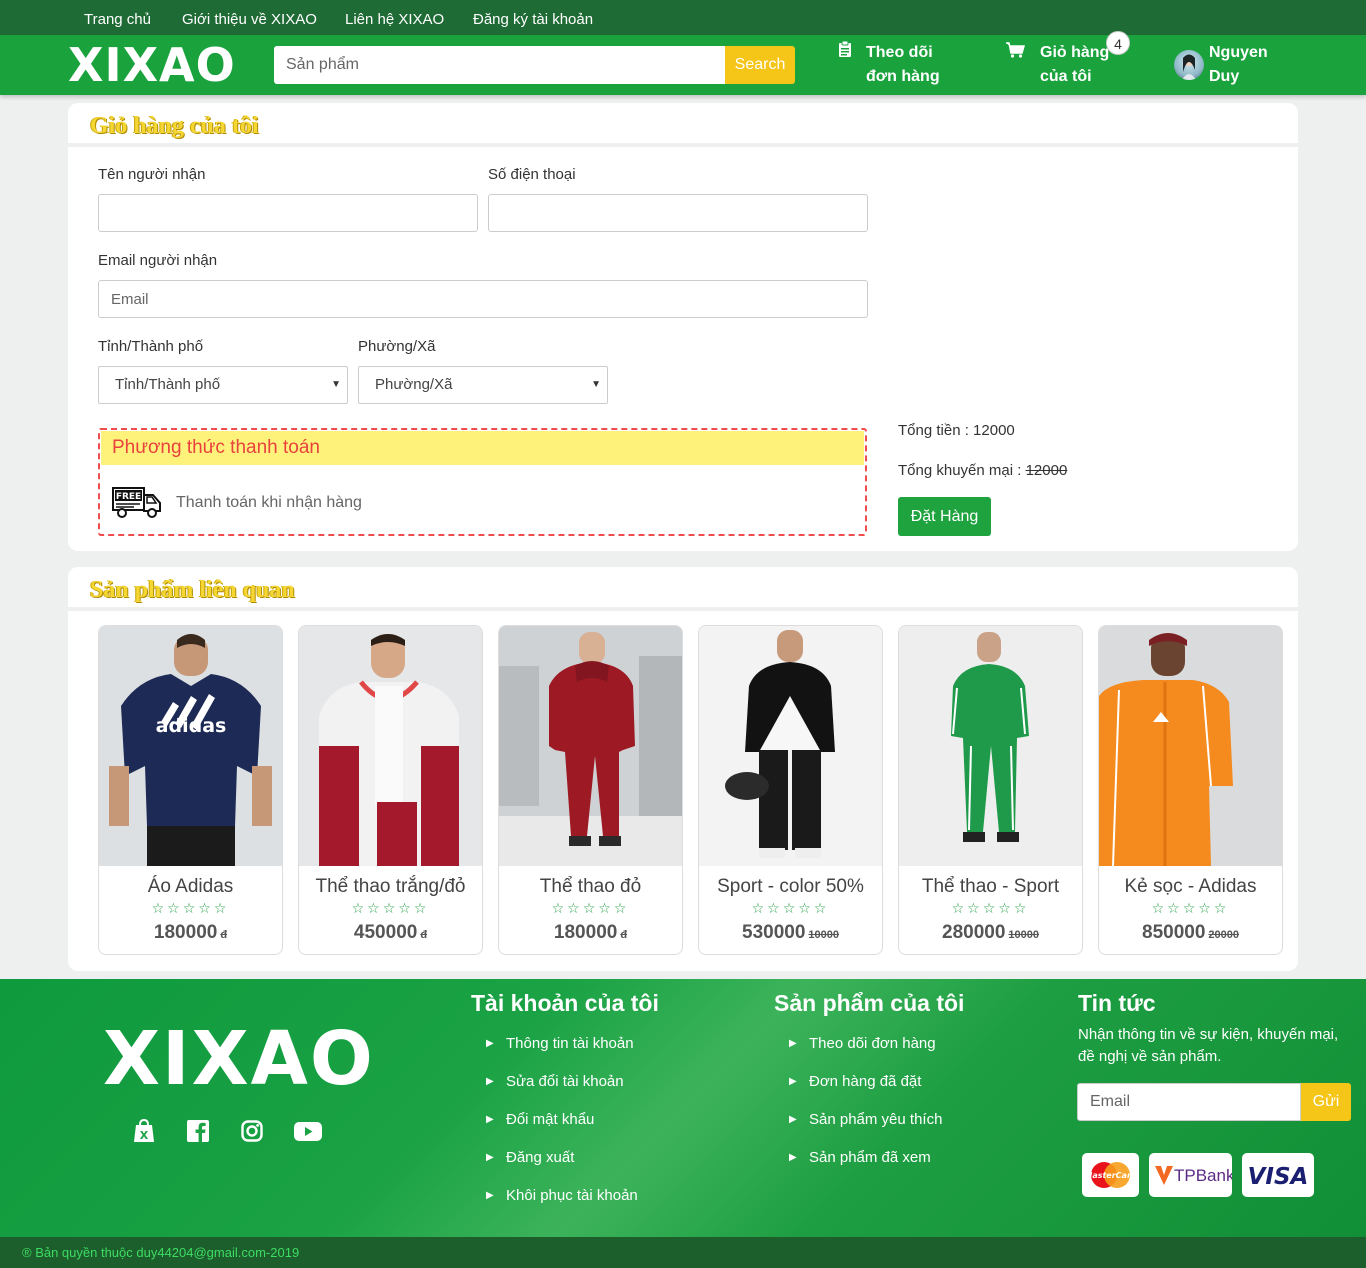 Image resolution: width=1366 pixels, height=1268 pixels. I want to click on product-card: Thể thao đỏ ☆☆☆☆☆ 180000 đ, so click(590, 790).